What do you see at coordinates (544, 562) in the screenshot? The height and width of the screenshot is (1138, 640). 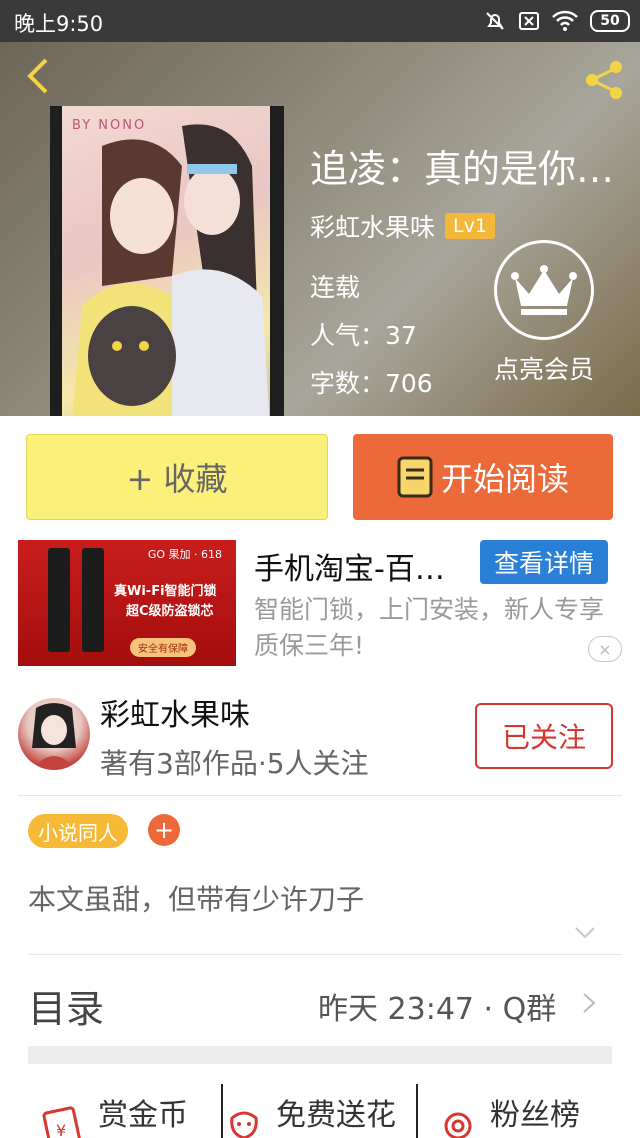 I see `ad-details-button: 查看详情` at bounding box center [544, 562].